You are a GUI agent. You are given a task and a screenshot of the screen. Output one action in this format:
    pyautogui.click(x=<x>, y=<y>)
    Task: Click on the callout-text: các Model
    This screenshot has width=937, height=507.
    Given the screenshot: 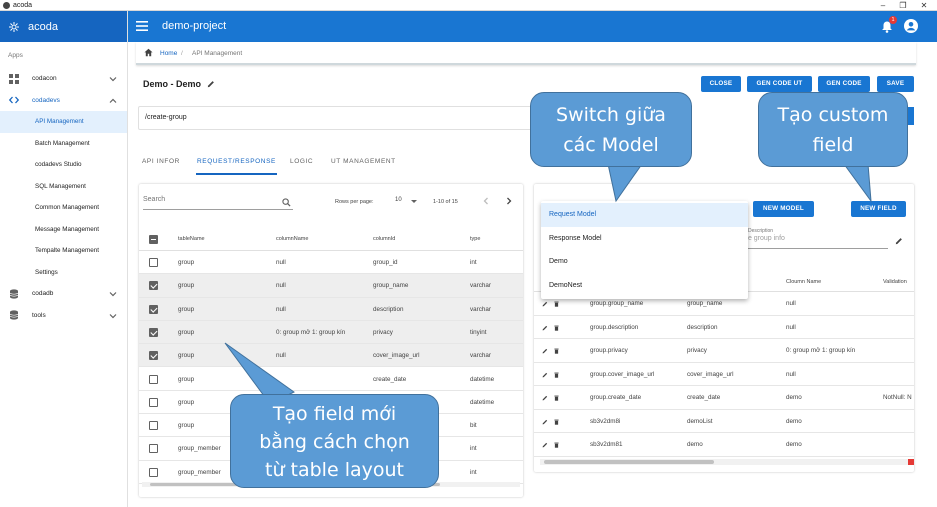 What is the action you would take?
    pyautogui.click(x=611, y=145)
    